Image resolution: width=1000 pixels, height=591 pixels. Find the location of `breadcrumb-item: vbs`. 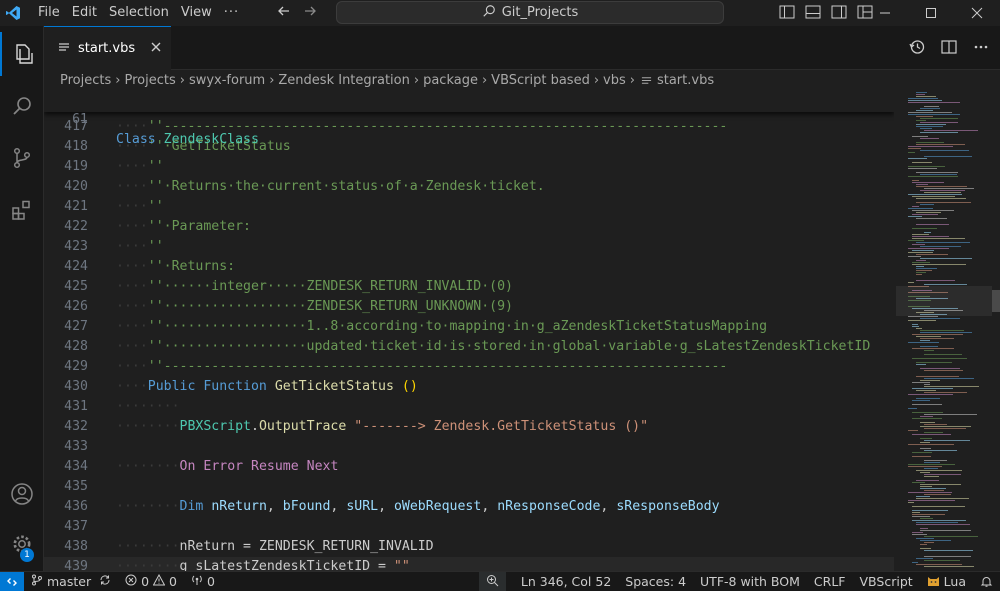

breadcrumb-item: vbs is located at coordinates (614, 80).